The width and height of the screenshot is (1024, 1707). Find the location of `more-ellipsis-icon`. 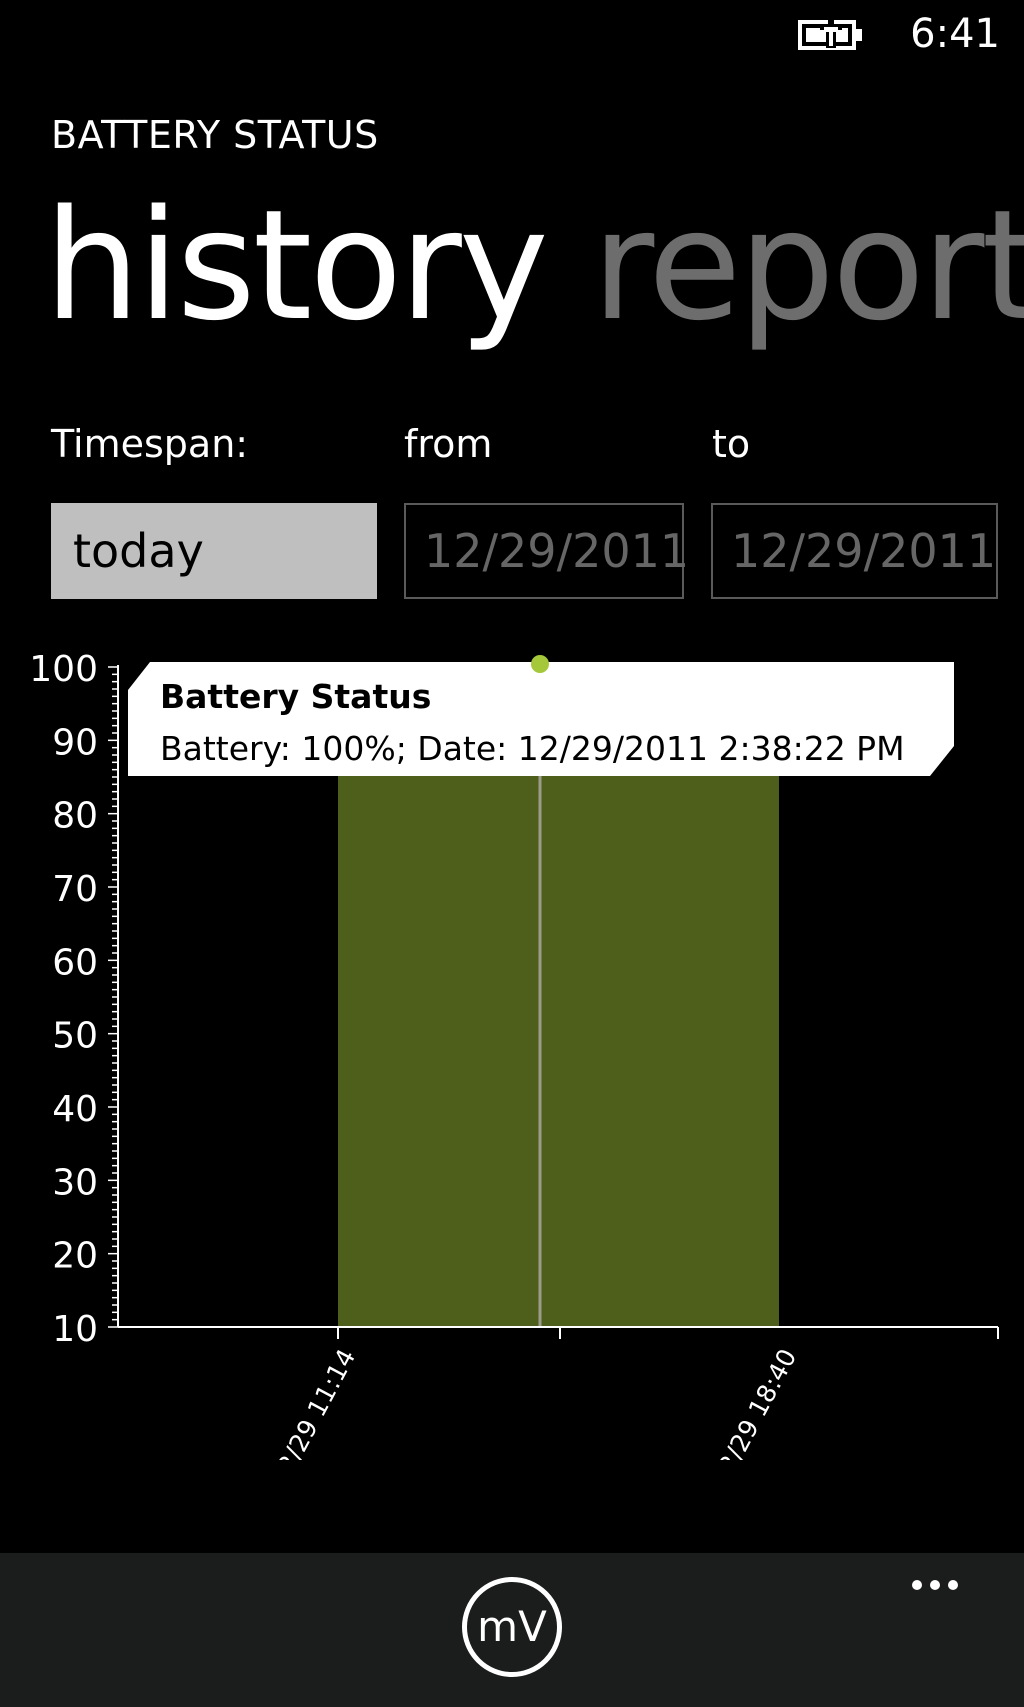

more-ellipsis-icon is located at coordinates (947, 1590).